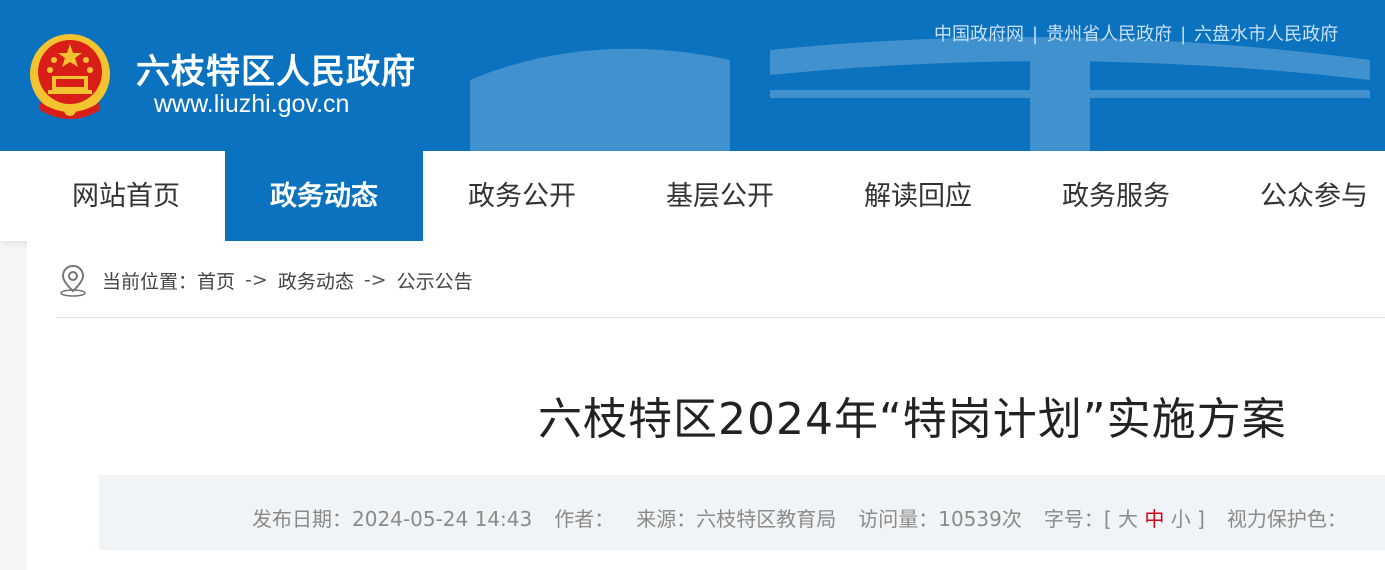 The width and height of the screenshot is (1385, 570). I want to click on eye-care-label: 视力保护色：, so click(1286, 519).